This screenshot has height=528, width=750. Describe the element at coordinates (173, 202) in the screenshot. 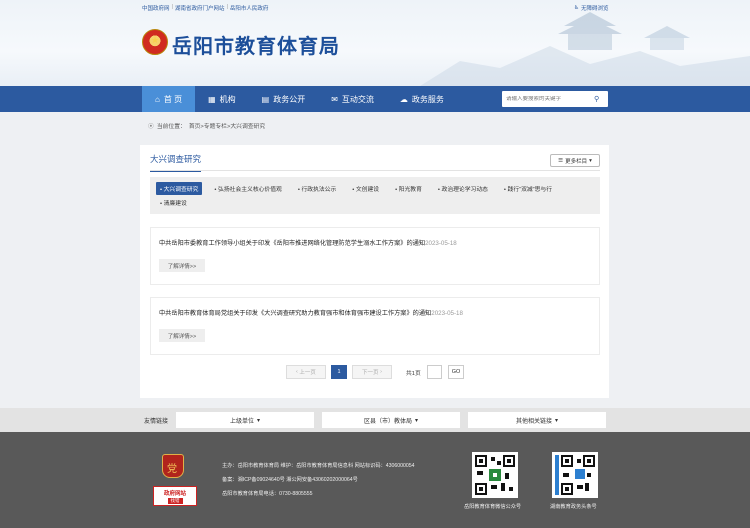

I see `tab-integrity: • 清廉建设` at that location.